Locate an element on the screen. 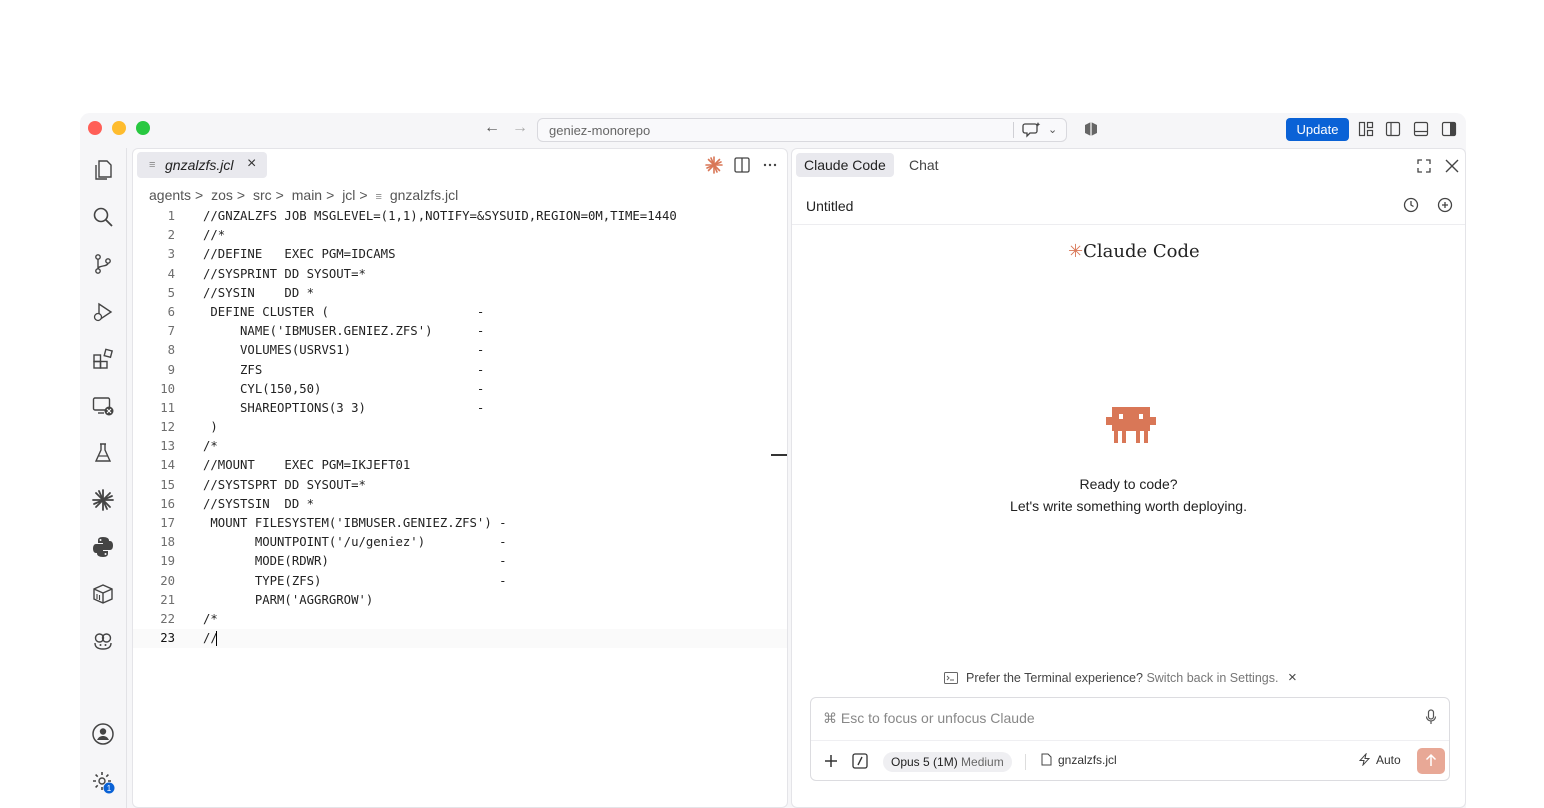  code-line: 5 //SYSIN DD * is located at coordinates (460, 293).